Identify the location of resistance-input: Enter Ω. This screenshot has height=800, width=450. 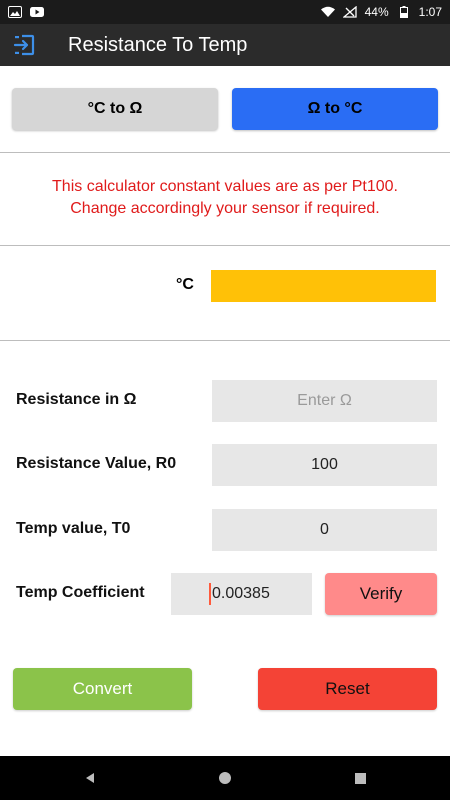
(324, 401).